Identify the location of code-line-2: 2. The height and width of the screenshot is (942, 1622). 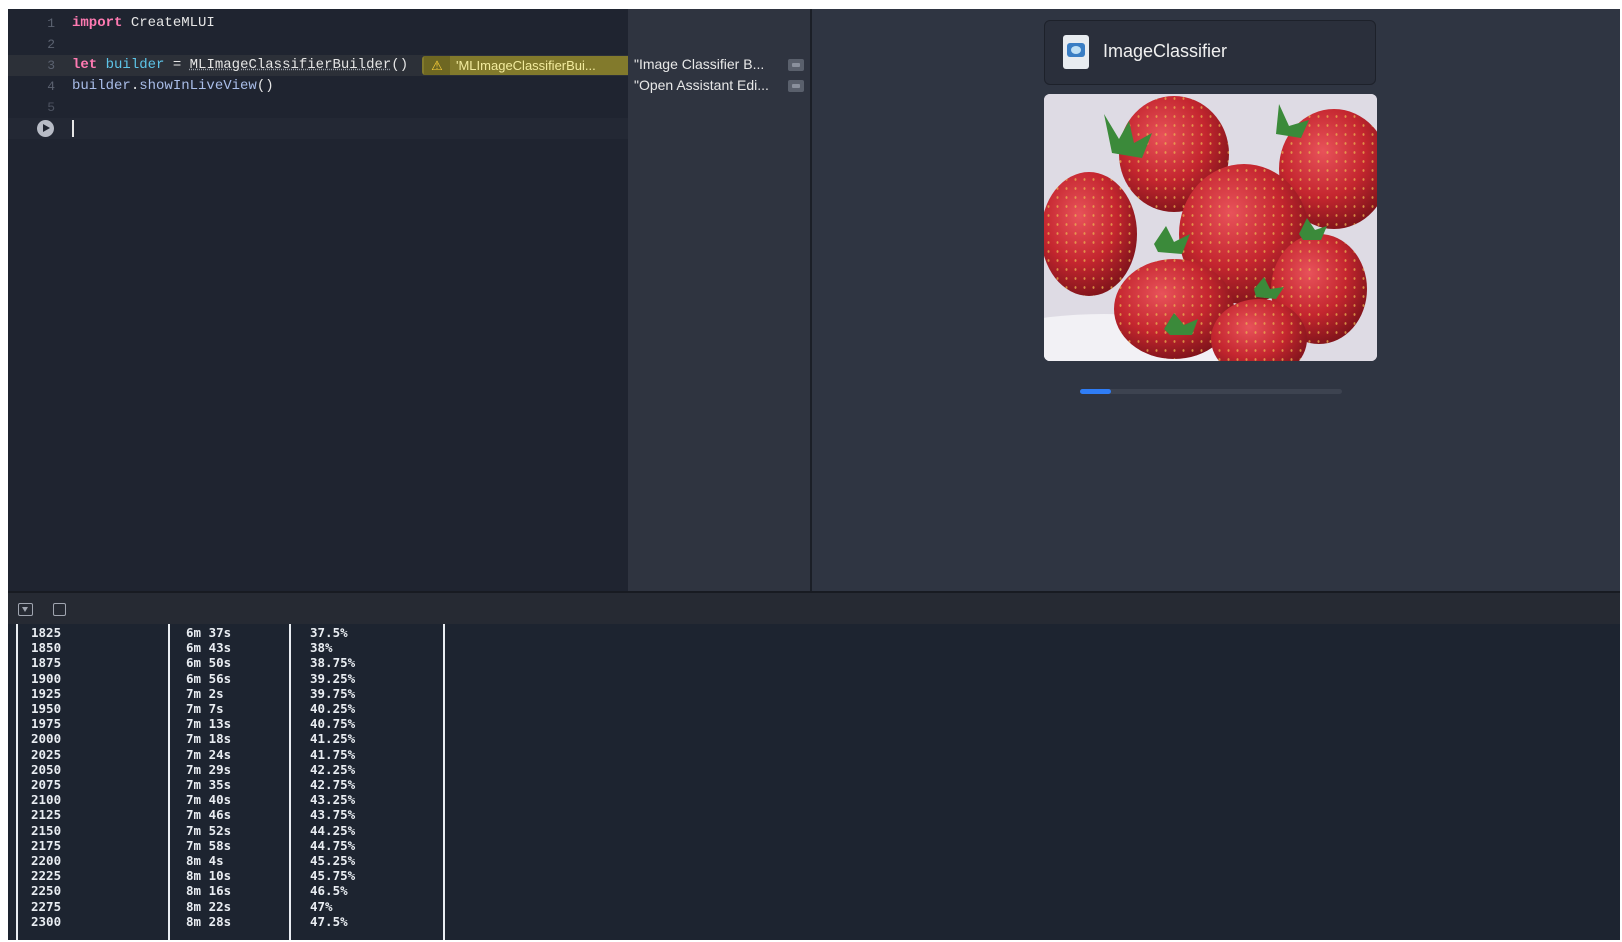
(318, 44).